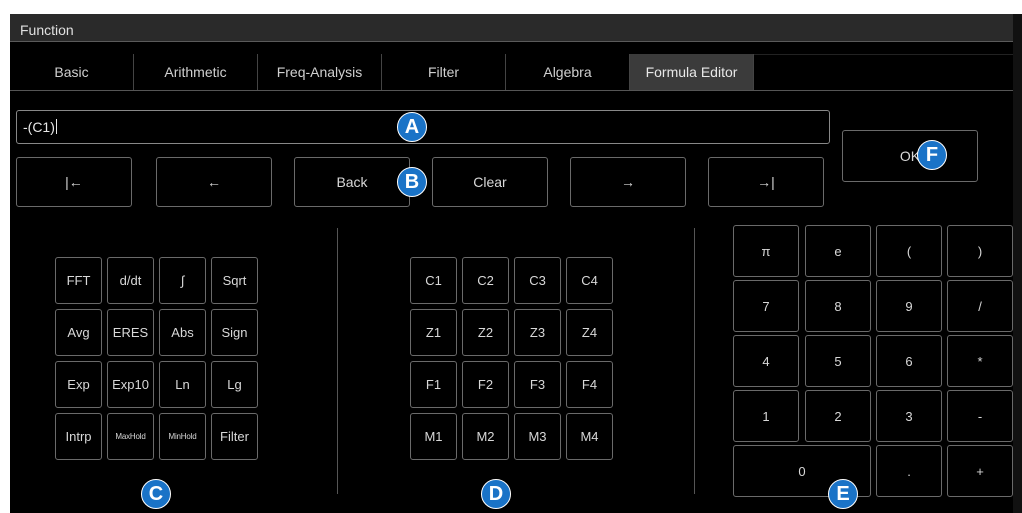 This screenshot has width=1022, height=513. Describe the element at coordinates (5, 277) in the screenshot. I see `frame-left` at that location.